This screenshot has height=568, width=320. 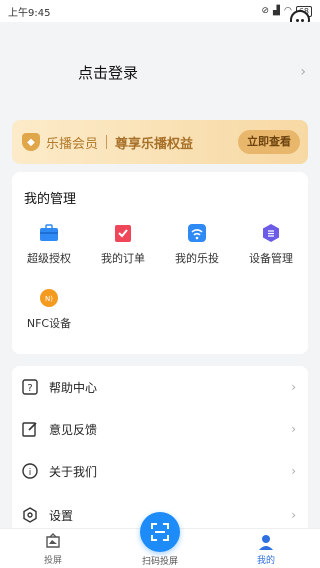 What do you see at coordinates (271, 233) in the screenshot?
I see `device-icon` at bounding box center [271, 233].